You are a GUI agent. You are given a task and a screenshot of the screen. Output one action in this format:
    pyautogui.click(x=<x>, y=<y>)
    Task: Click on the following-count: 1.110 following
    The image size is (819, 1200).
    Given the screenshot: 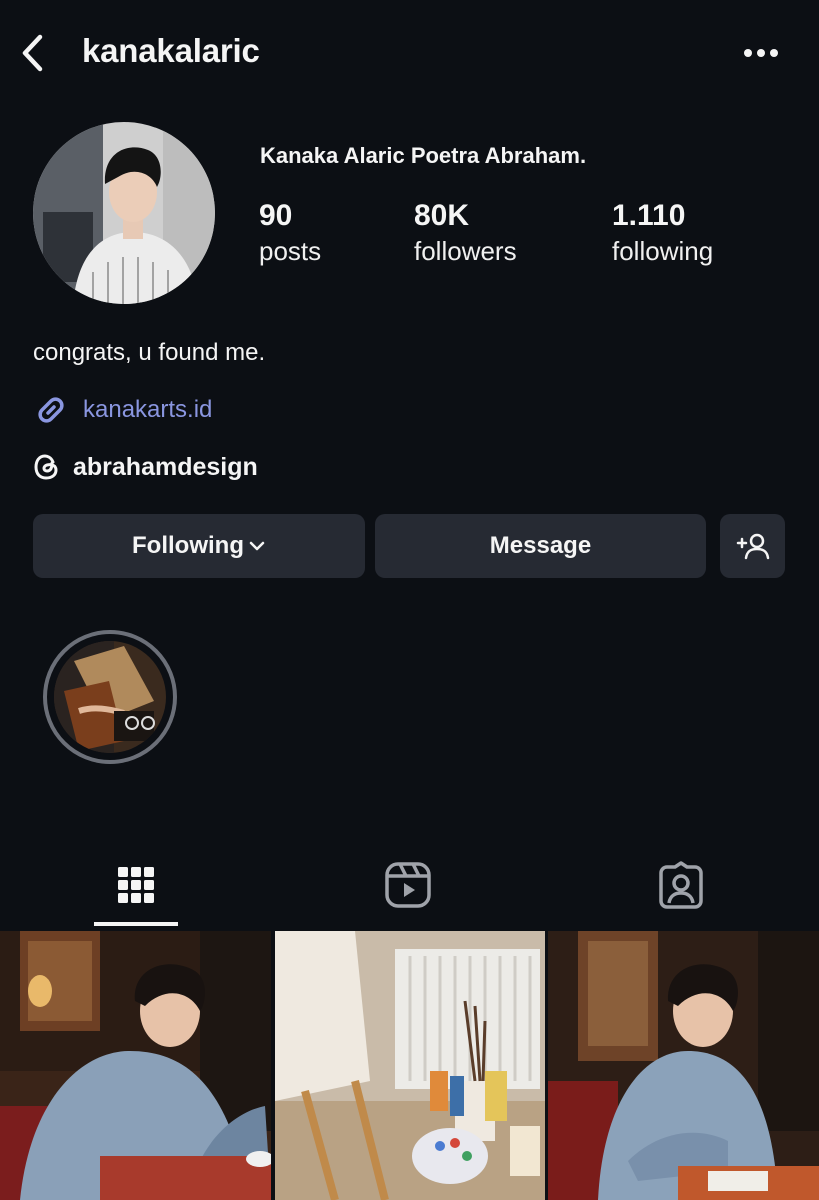 What is the action you would take?
    pyautogui.click(x=662, y=231)
    